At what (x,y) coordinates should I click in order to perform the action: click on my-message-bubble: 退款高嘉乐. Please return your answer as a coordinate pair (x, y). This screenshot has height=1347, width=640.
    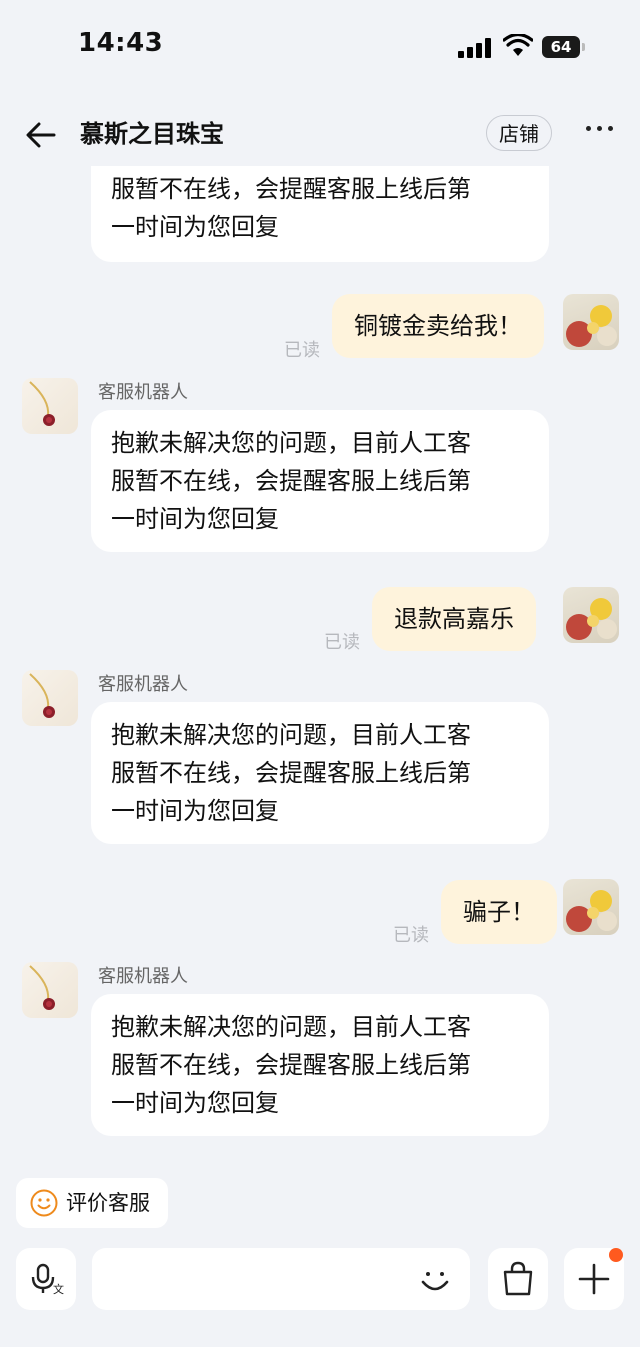
    Looking at the image, I should click on (454, 619).